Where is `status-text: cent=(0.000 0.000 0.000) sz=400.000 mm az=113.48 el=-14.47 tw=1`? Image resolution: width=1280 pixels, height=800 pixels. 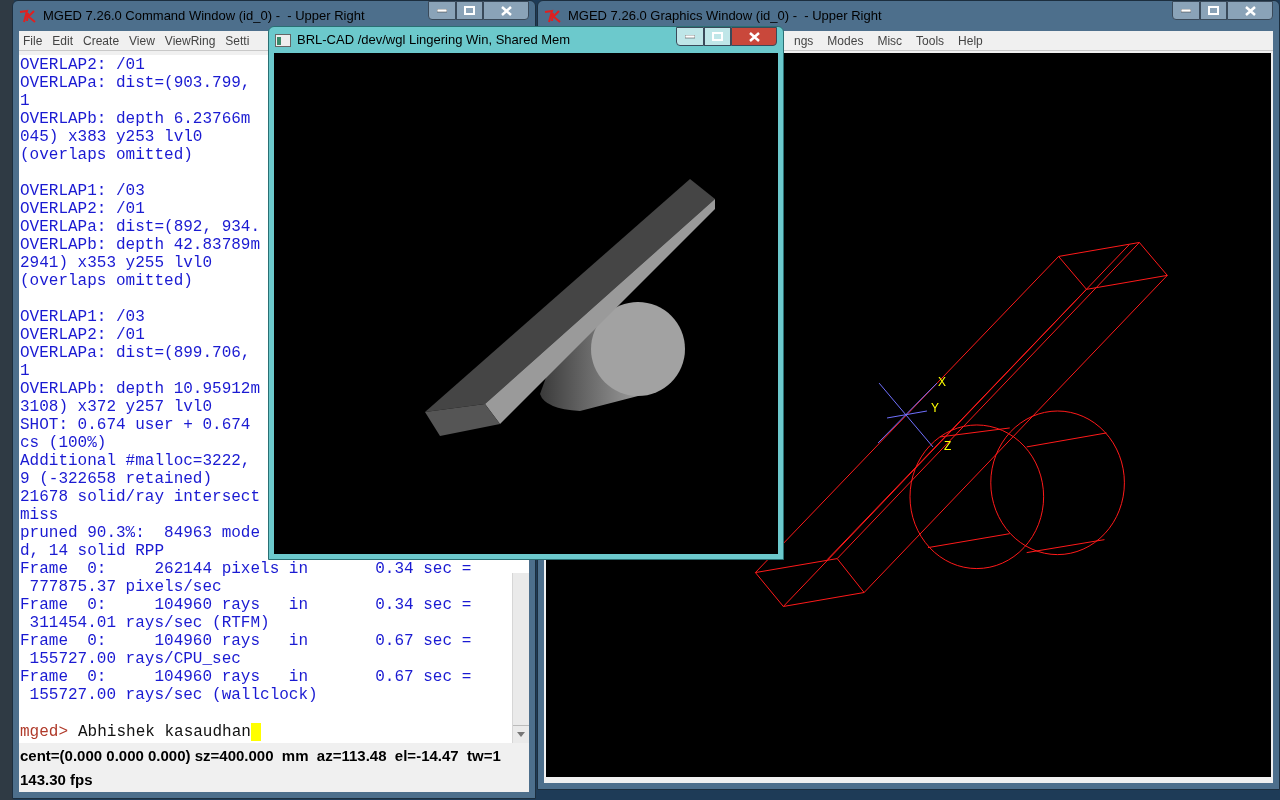 status-text: cent=(0.000 0.000 0.000) sz=400.000 mm az=113.48 el=-14.47 tw=1 is located at coordinates (261, 756).